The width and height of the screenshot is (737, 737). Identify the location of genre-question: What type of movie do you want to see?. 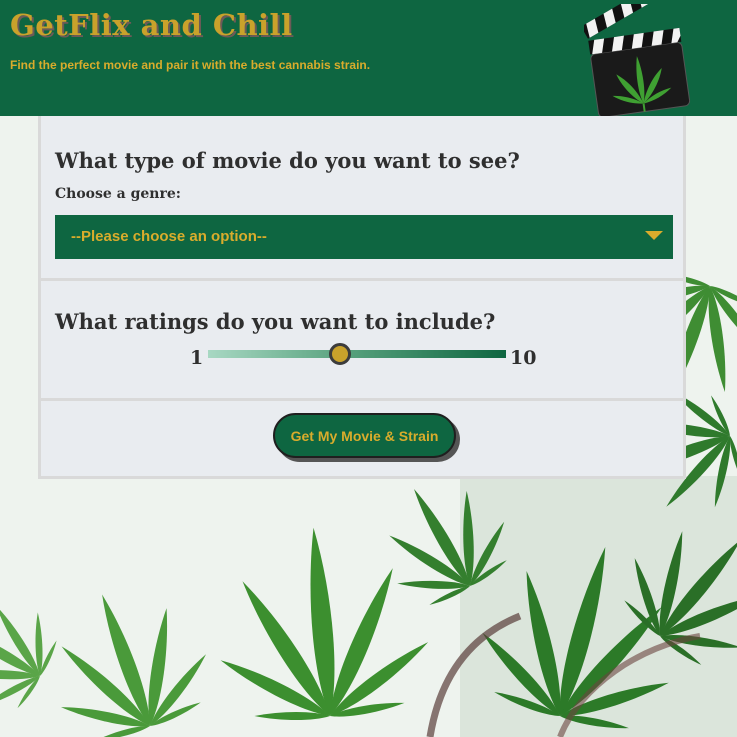
(287, 160).